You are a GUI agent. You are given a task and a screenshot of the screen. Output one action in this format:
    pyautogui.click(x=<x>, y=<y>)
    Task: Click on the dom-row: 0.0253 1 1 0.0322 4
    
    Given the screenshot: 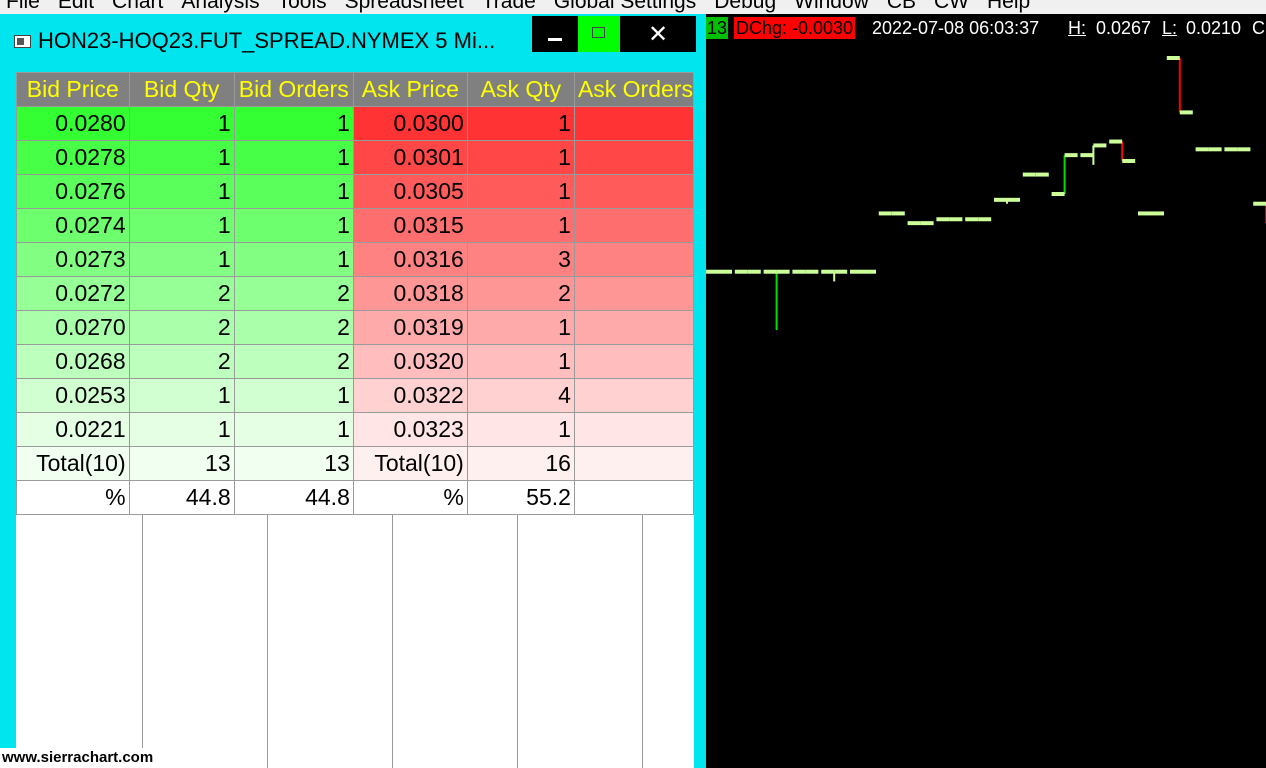 What is the action you would take?
    pyautogui.click(x=355, y=395)
    